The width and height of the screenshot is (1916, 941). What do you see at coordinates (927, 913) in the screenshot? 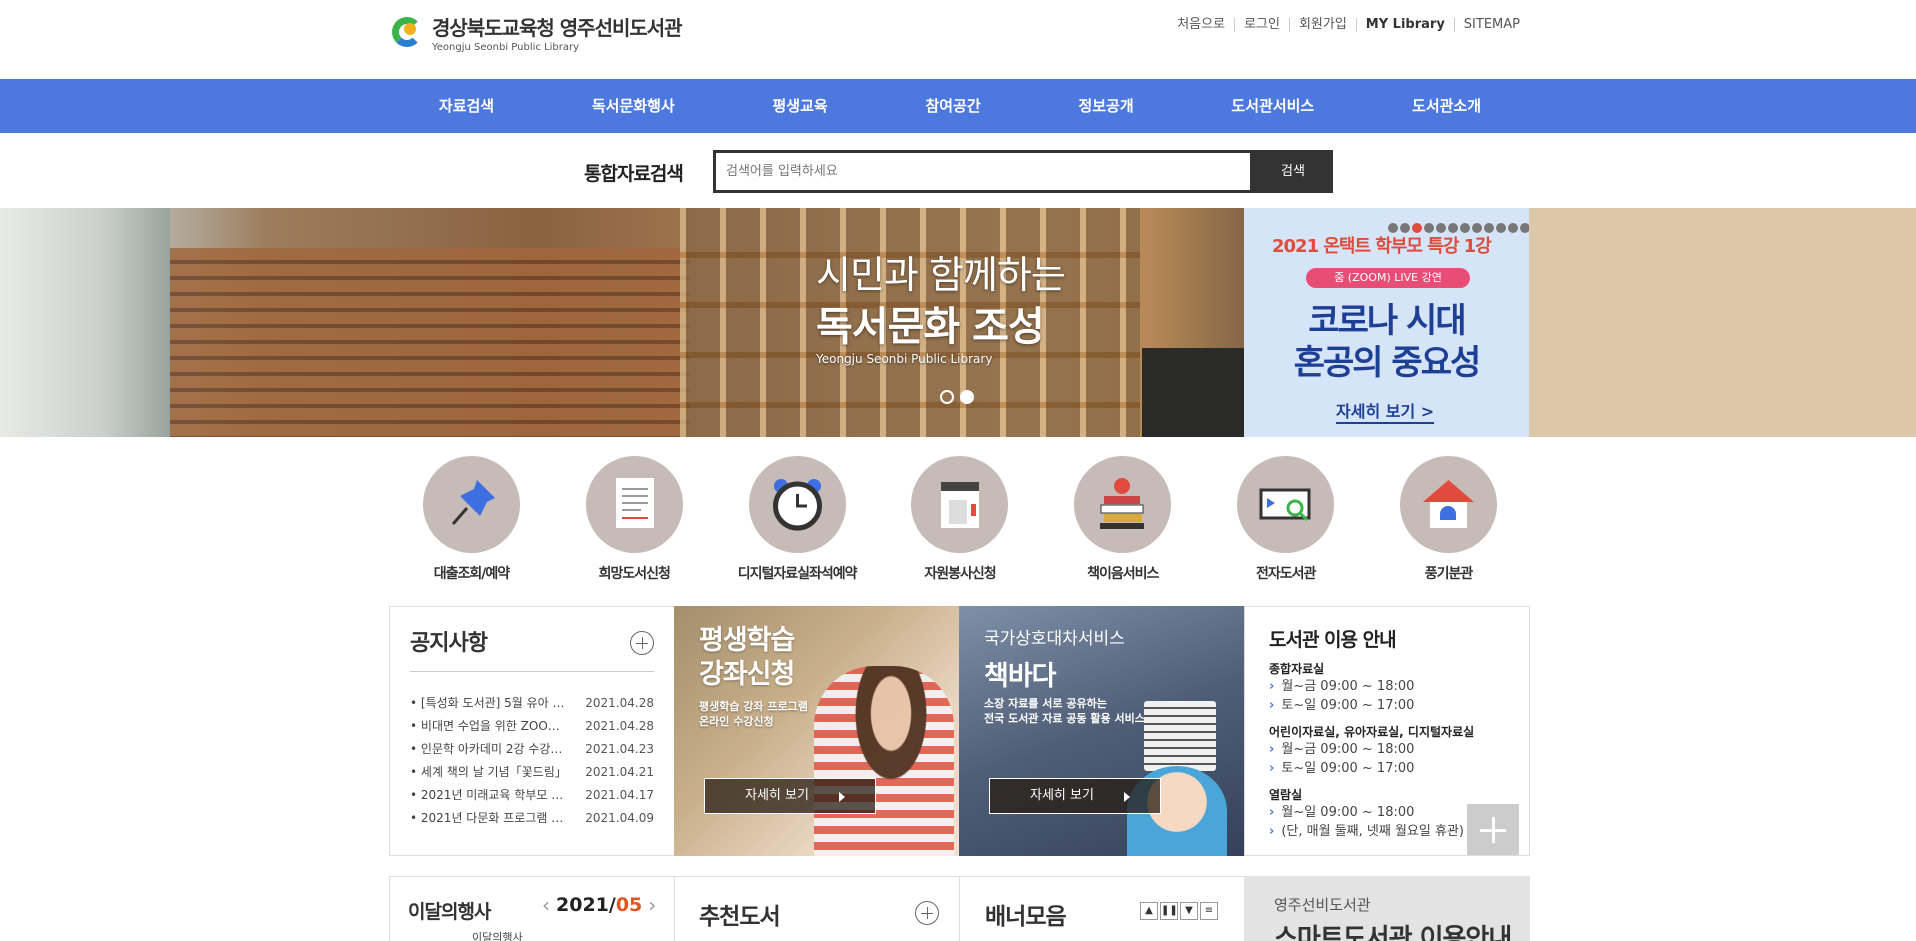
I see `recs-more-plus-icon` at bounding box center [927, 913].